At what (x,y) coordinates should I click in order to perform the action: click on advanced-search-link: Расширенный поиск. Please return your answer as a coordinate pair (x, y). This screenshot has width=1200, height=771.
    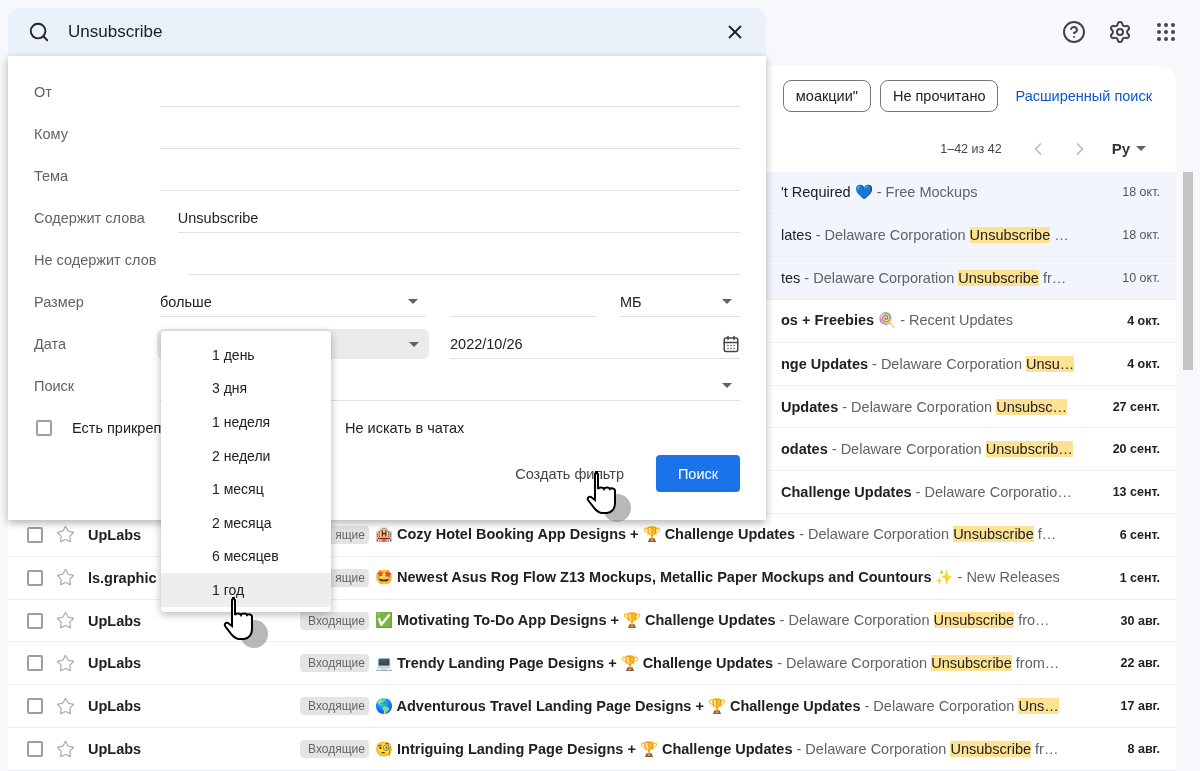
    Looking at the image, I should click on (1083, 95).